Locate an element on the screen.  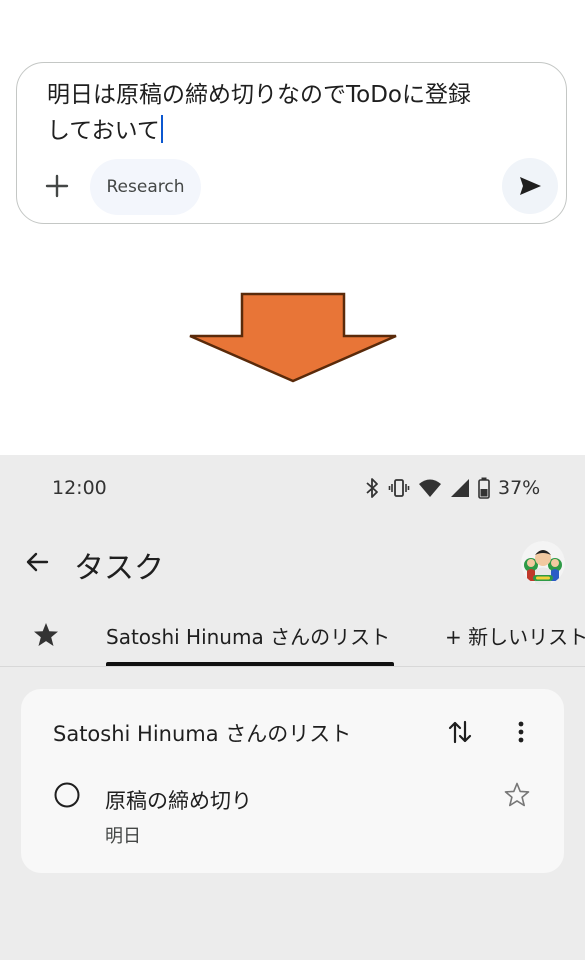
plus-icon is located at coordinates (57, 186).